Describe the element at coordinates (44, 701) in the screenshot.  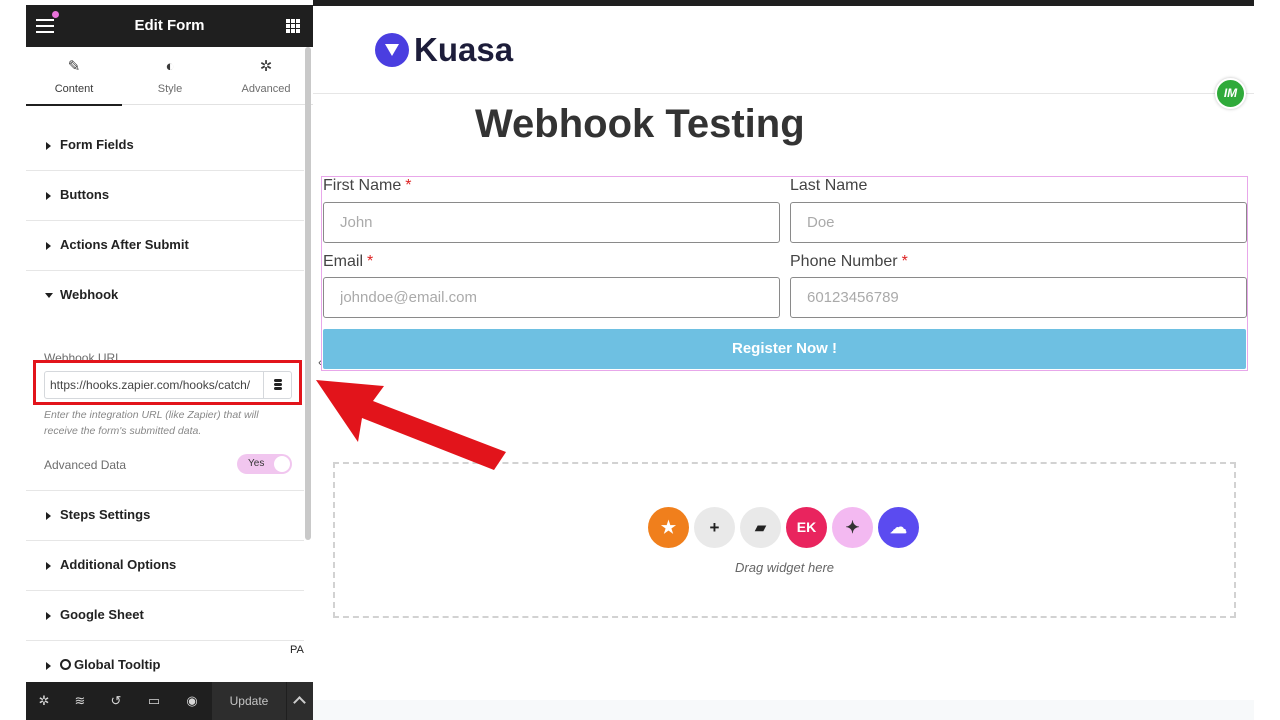
I see `settings-gear-icon: ✲` at that location.